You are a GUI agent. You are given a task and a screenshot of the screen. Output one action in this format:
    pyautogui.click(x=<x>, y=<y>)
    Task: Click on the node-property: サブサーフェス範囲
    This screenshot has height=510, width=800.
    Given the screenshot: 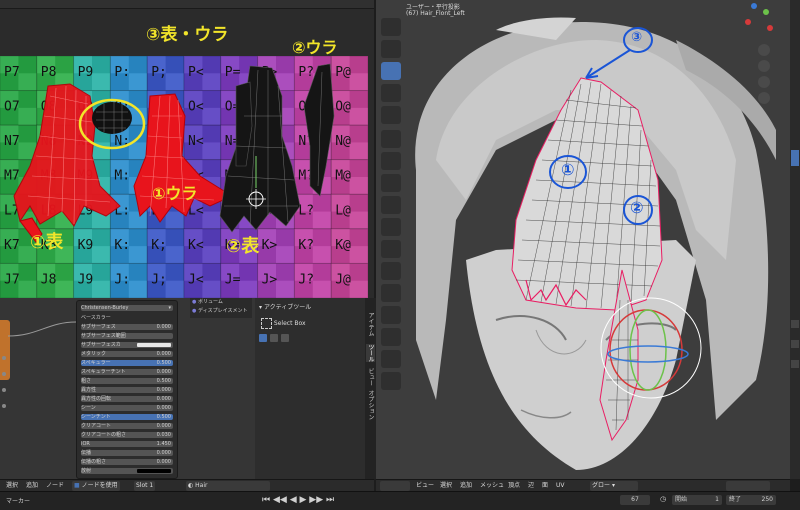 What is the action you would take?
    pyautogui.click(x=127, y=336)
    